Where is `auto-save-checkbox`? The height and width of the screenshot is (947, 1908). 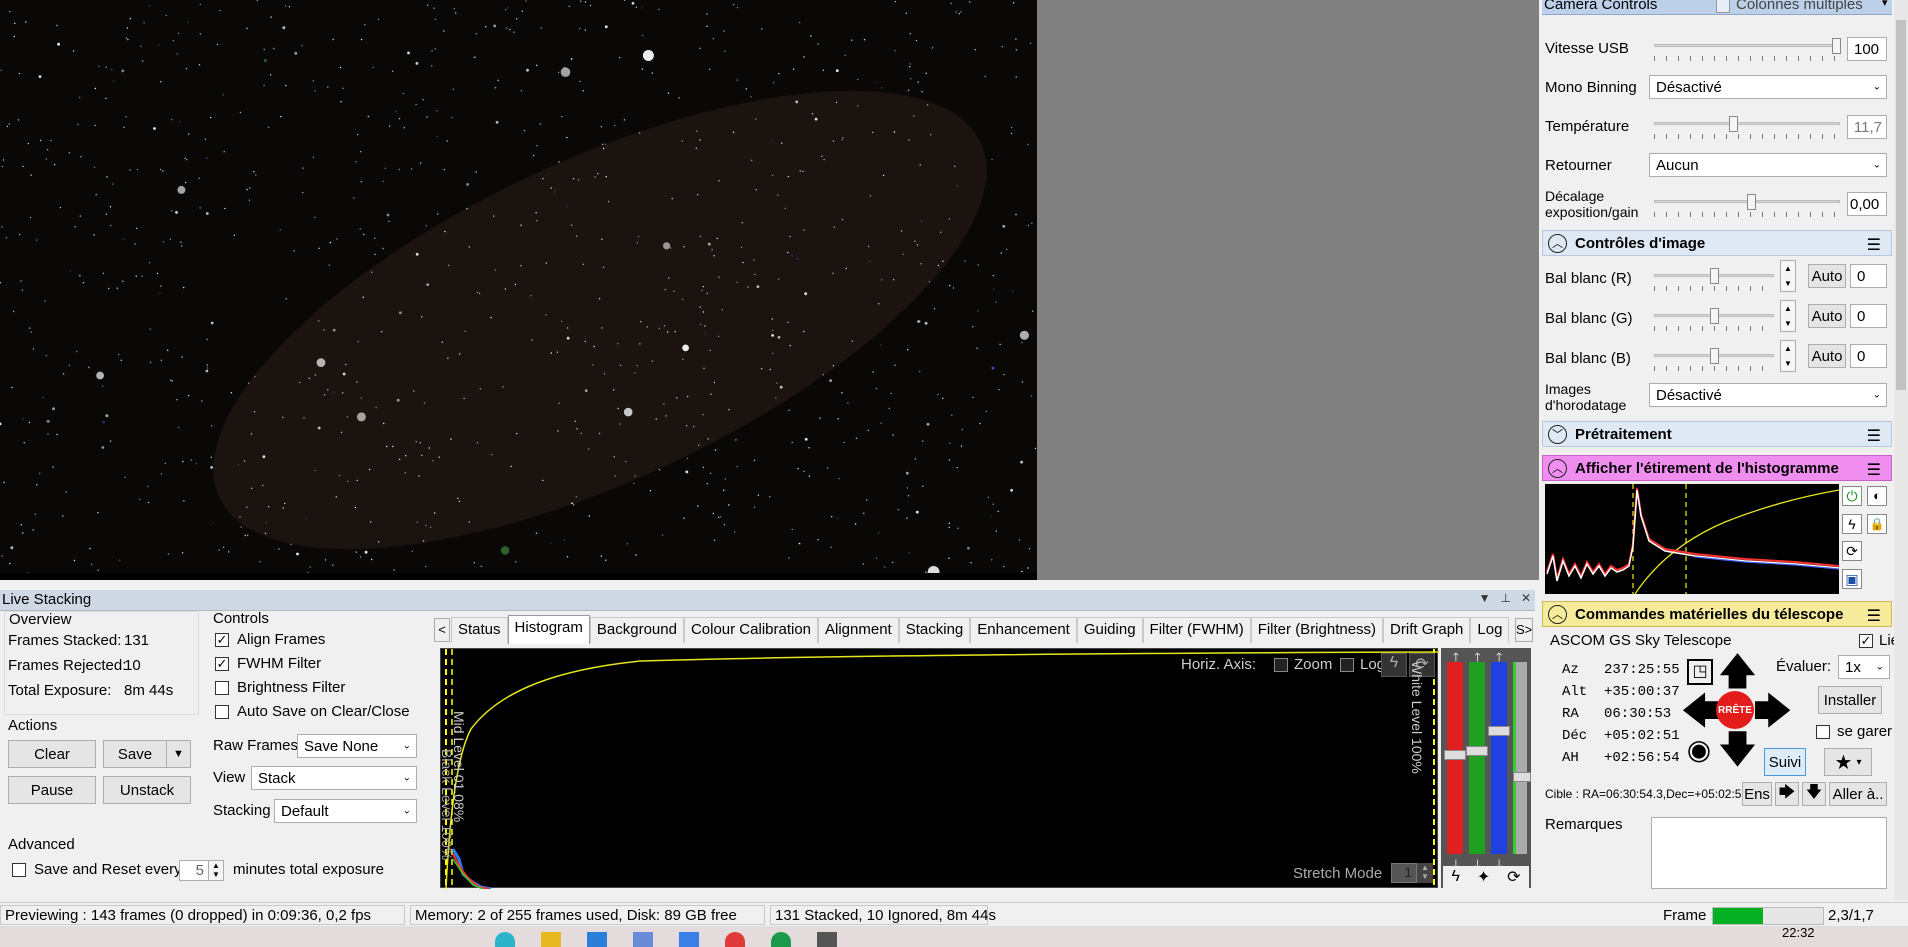
auto-save-checkbox is located at coordinates (222, 712).